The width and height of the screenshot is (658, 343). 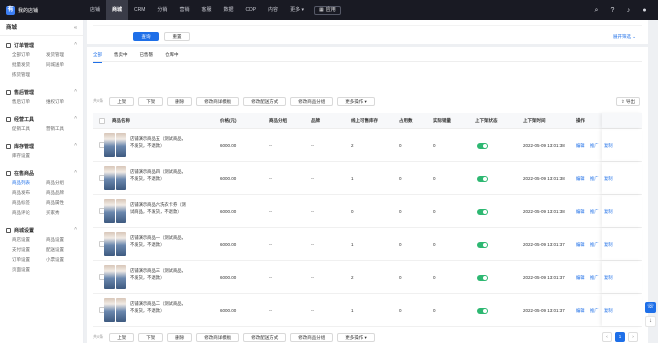 What do you see at coordinates (63, 193) in the screenshot?
I see `sidebar-item: 商品品牌` at bounding box center [63, 193].